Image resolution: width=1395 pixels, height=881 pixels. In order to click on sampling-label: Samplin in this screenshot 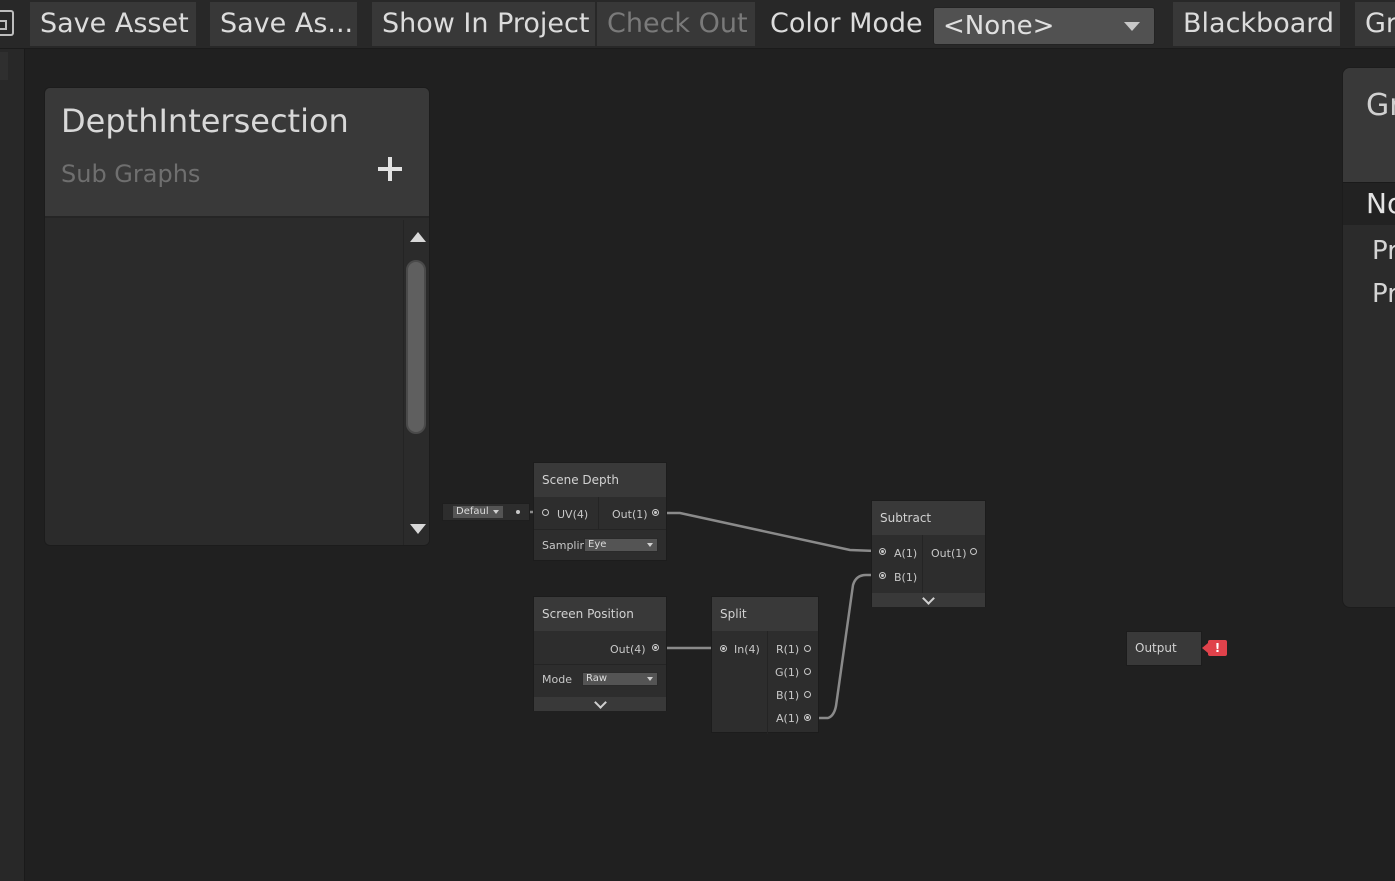, I will do `click(564, 545)`.